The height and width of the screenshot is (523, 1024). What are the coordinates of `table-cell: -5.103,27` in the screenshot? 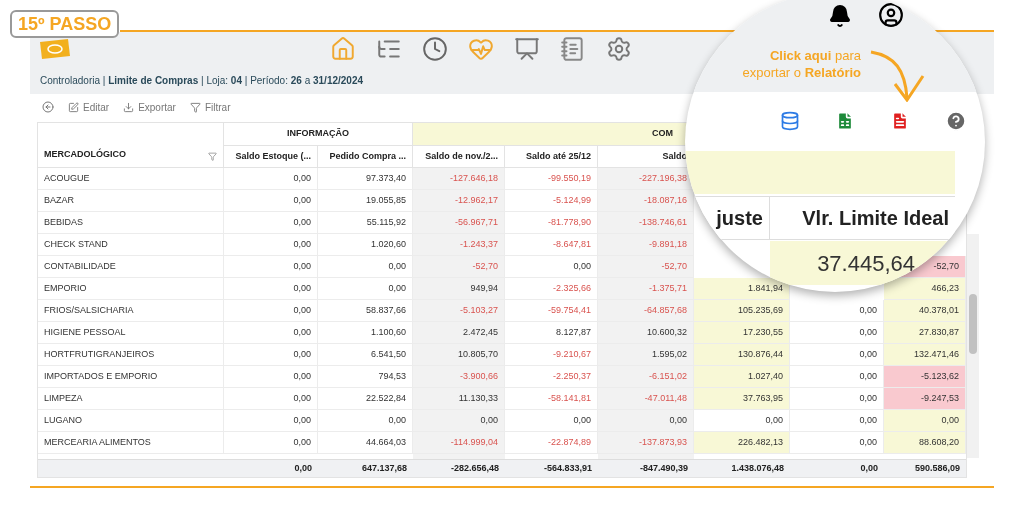 It's located at (459, 311).